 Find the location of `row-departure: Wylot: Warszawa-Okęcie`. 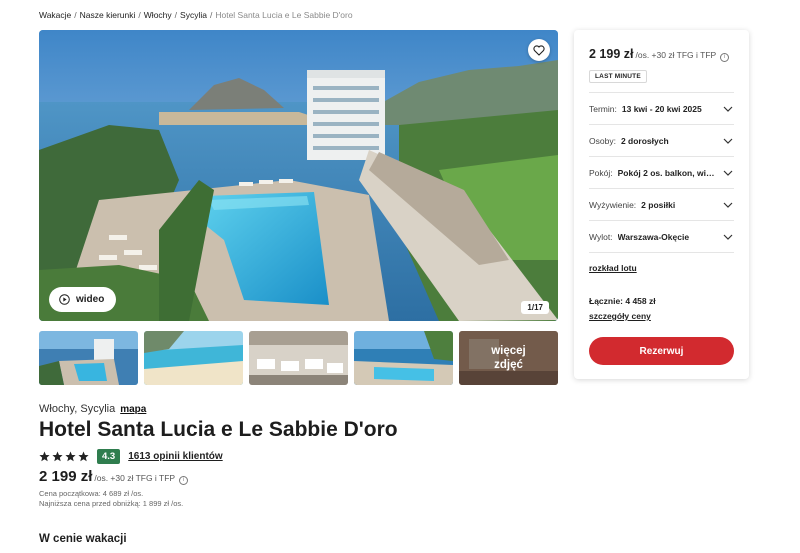

row-departure: Wylot: Warszawa-Okęcie is located at coordinates (661, 236).